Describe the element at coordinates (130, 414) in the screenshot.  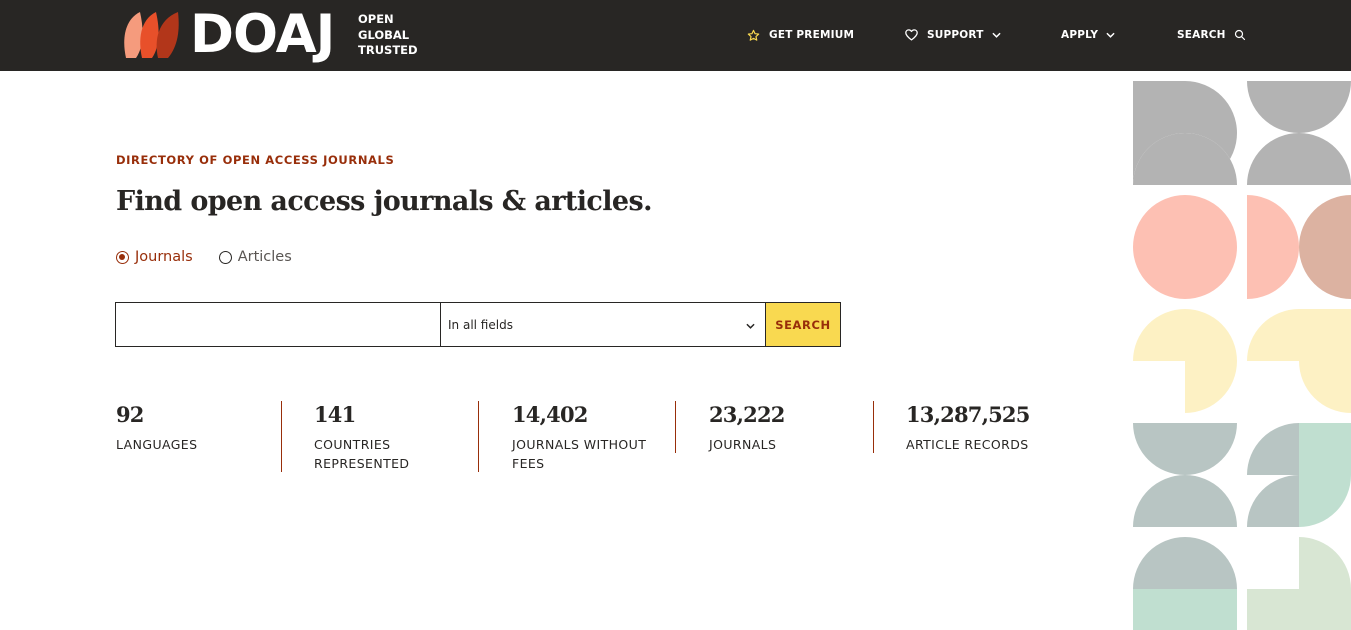
I see `stat-value: 92` at that location.